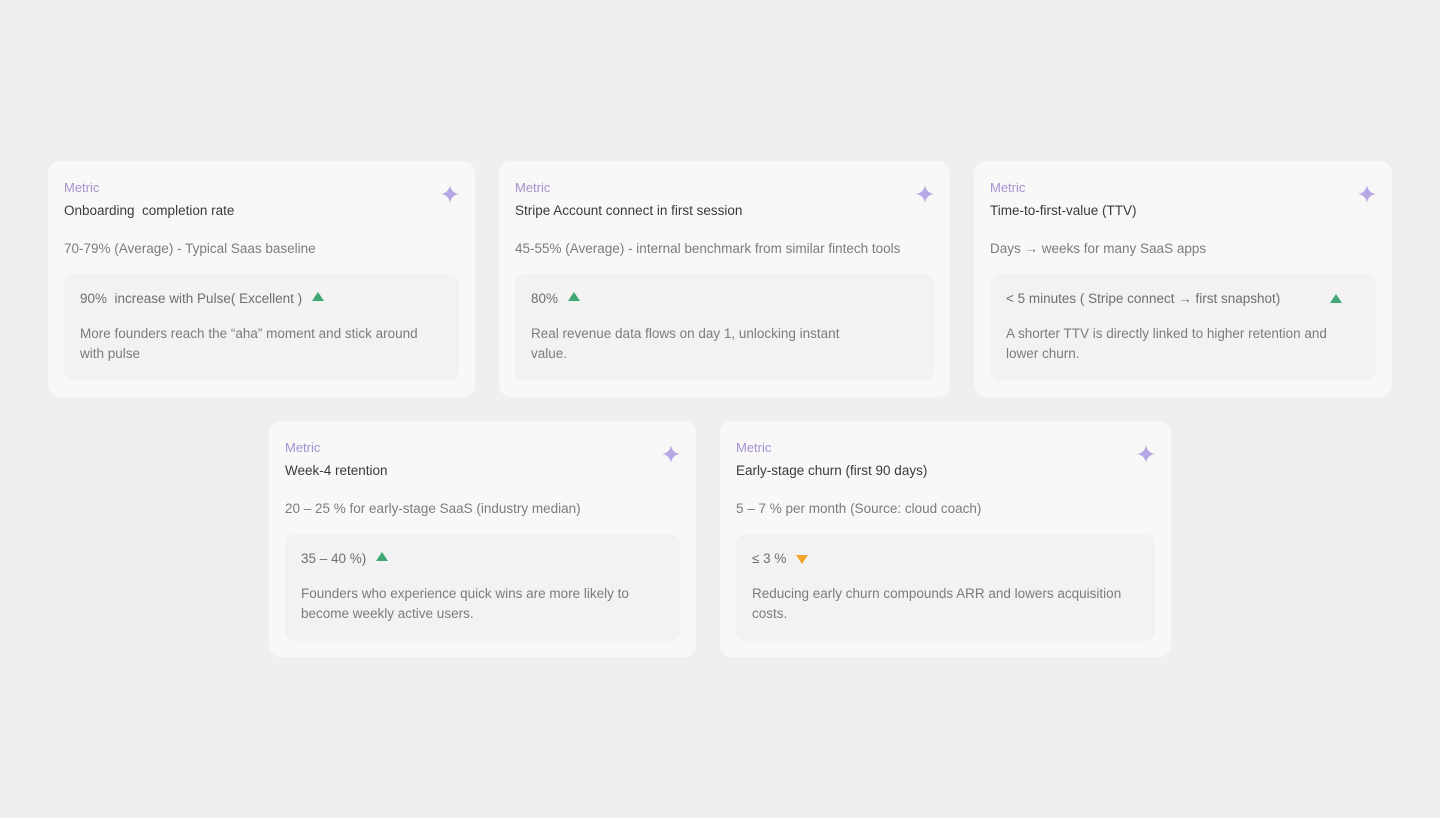 This screenshot has width=1440, height=818. Describe the element at coordinates (191, 298) in the screenshot. I see `metric-result: 90% increase with Pulse( Excellent )` at that location.